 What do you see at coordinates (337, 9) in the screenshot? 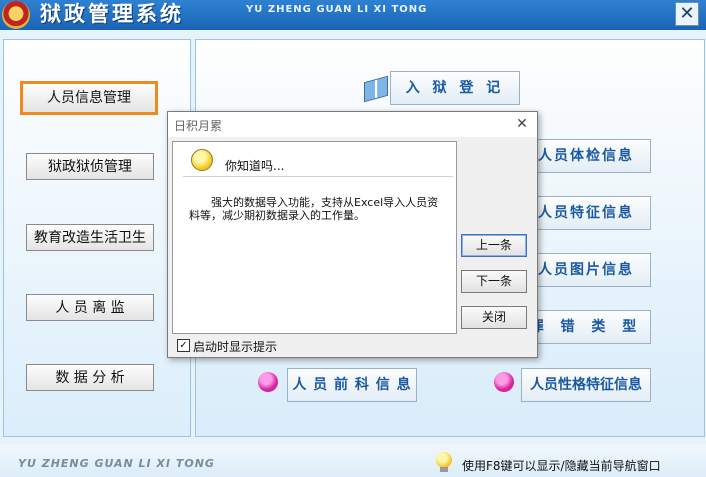
I see `app-title-pinyin: YU ZHENG GUAN LI XI TONG` at bounding box center [337, 9].